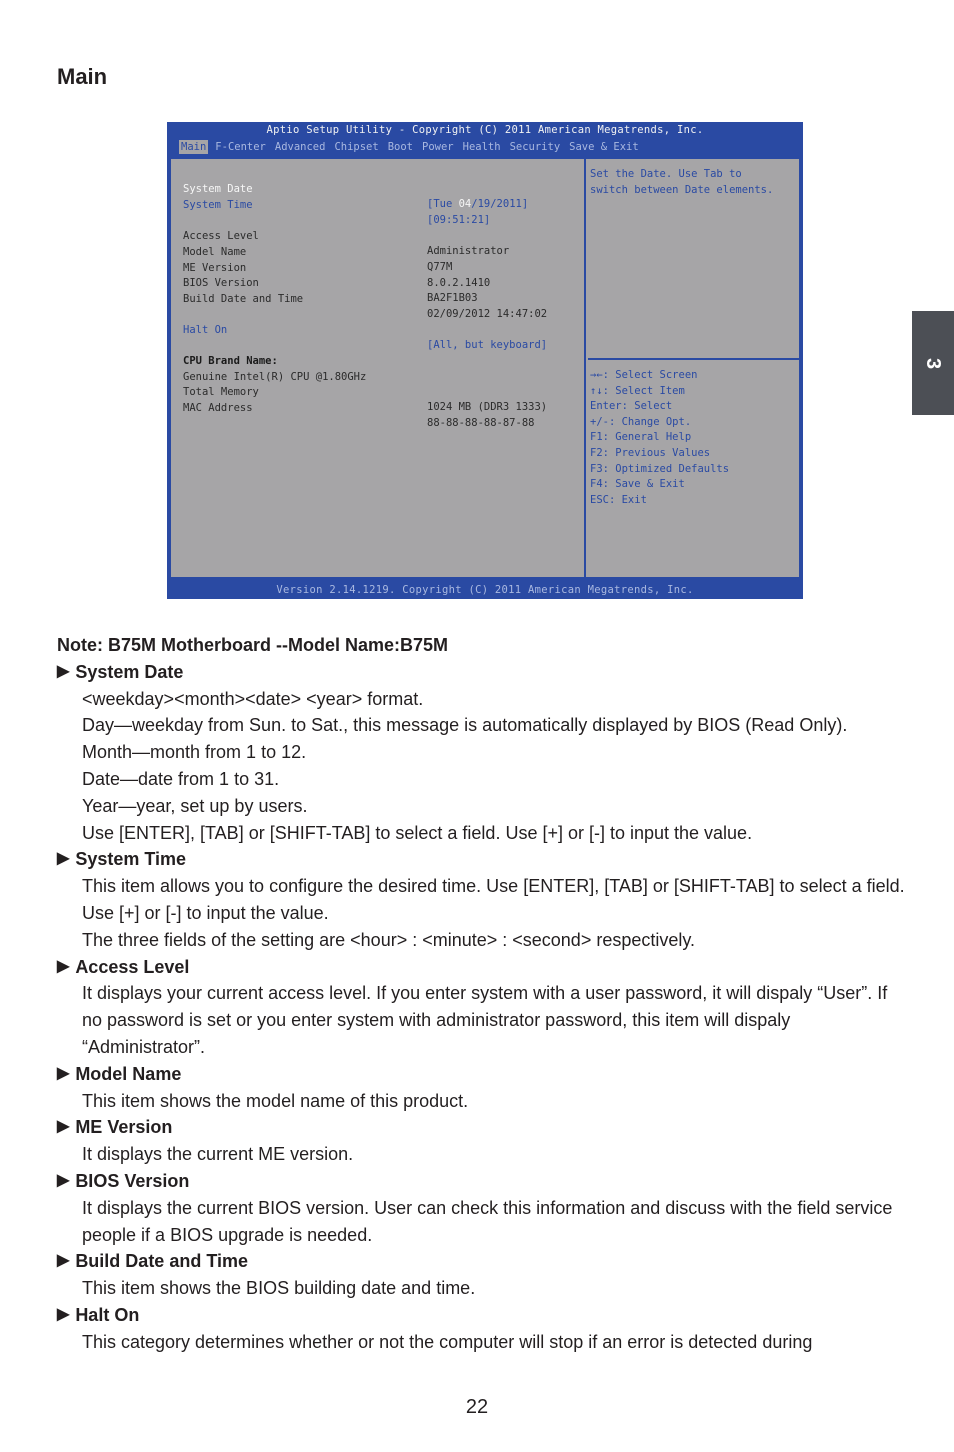 This screenshot has width=954, height=1452. What do you see at coordinates (300, 147) in the screenshot?
I see `bios-tab-advanced: Advanced` at bounding box center [300, 147].